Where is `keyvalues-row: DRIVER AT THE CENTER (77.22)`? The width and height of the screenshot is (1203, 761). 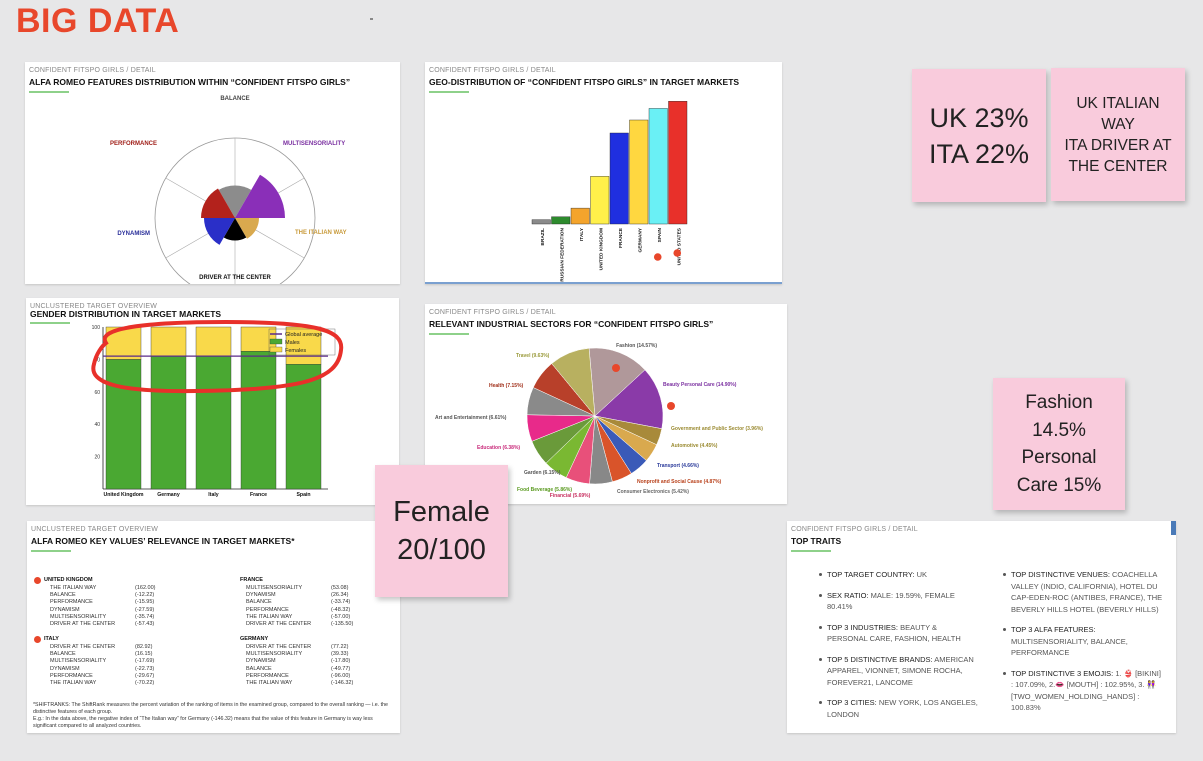
keyvalues-row: DRIVER AT THE CENTER (77.22) is located at coordinates (305, 647).